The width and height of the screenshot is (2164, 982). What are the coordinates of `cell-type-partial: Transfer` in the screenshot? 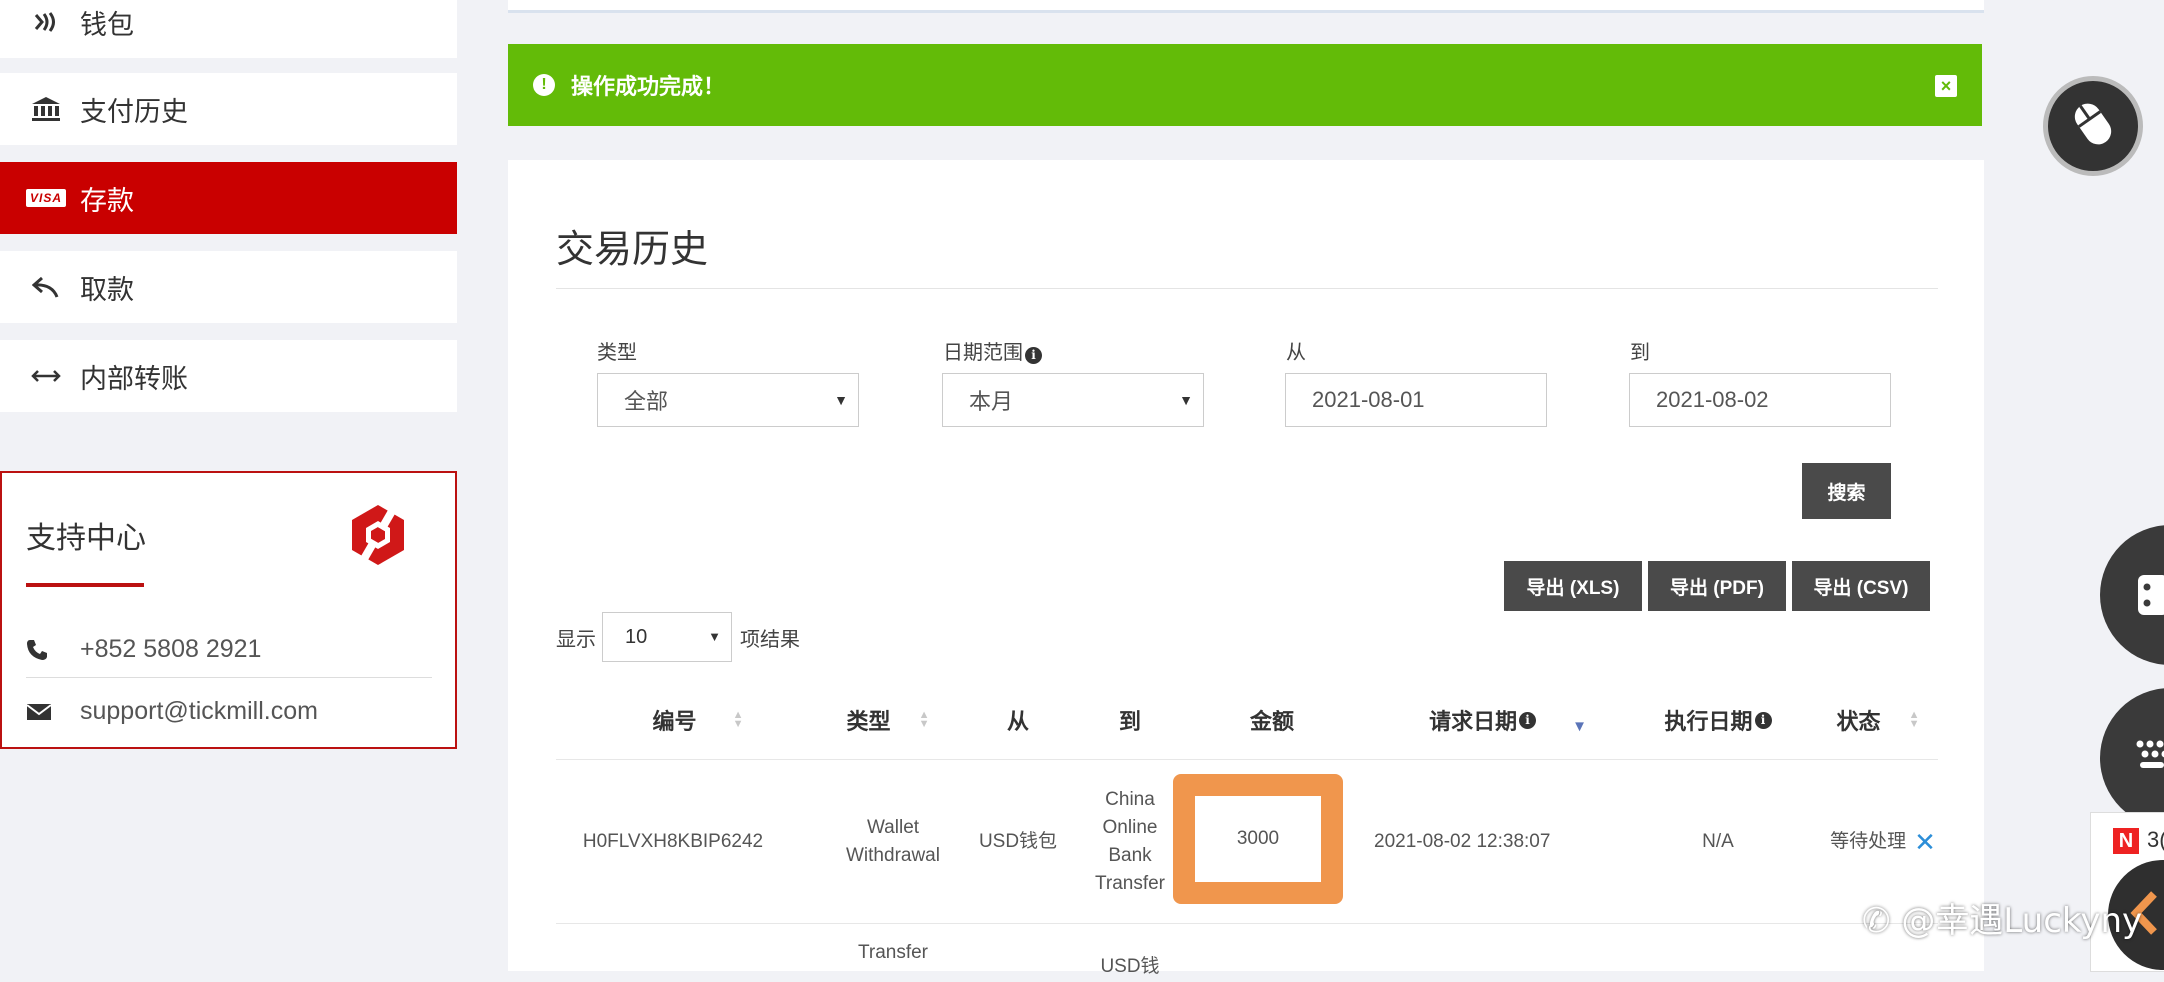 It's located at (893, 953).